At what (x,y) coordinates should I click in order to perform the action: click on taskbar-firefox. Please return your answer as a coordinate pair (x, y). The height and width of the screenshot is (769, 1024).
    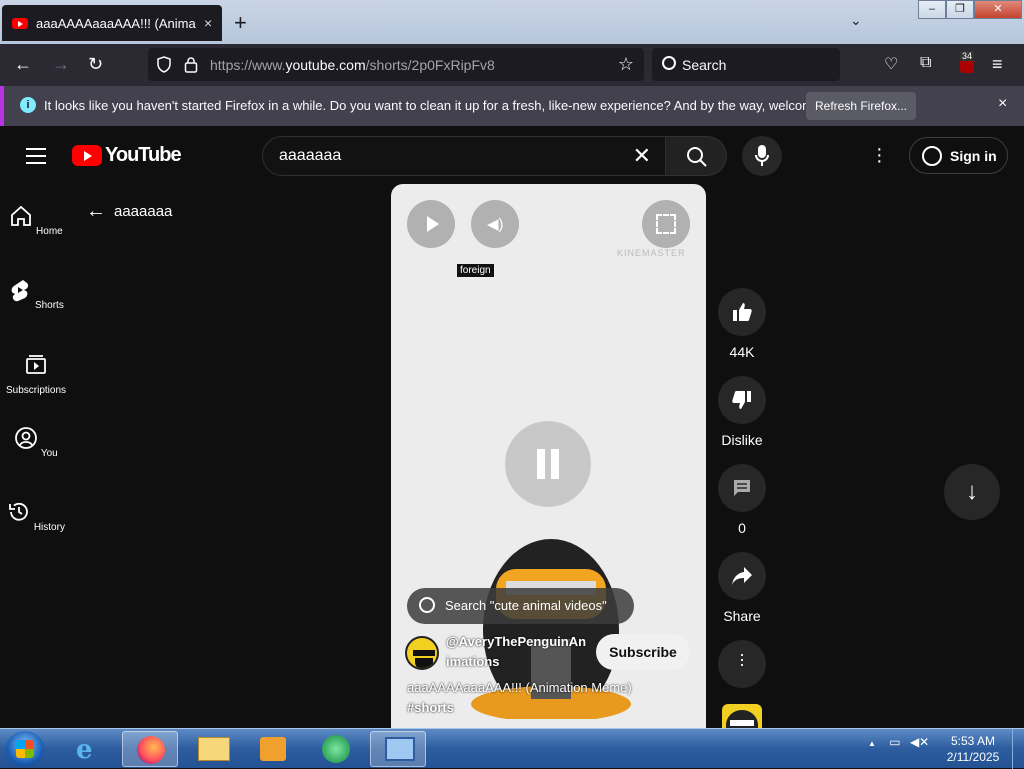
    Looking at the image, I should click on (150, 749).